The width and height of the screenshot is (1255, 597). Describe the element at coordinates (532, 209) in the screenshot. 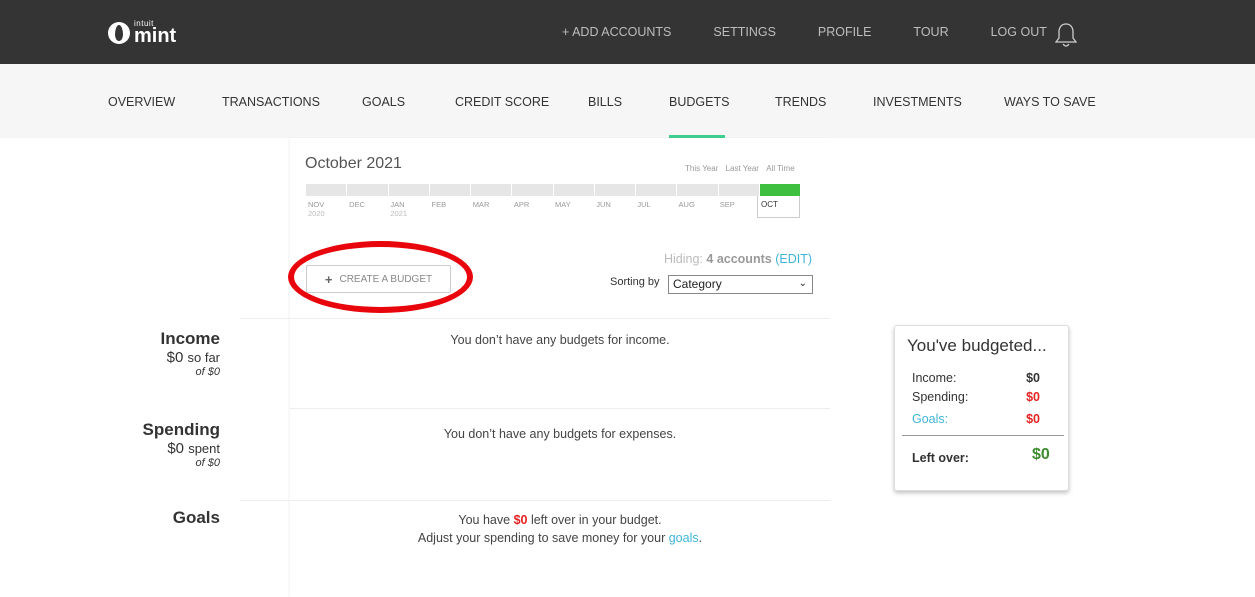

I see `timeline-month: APR` at that location.